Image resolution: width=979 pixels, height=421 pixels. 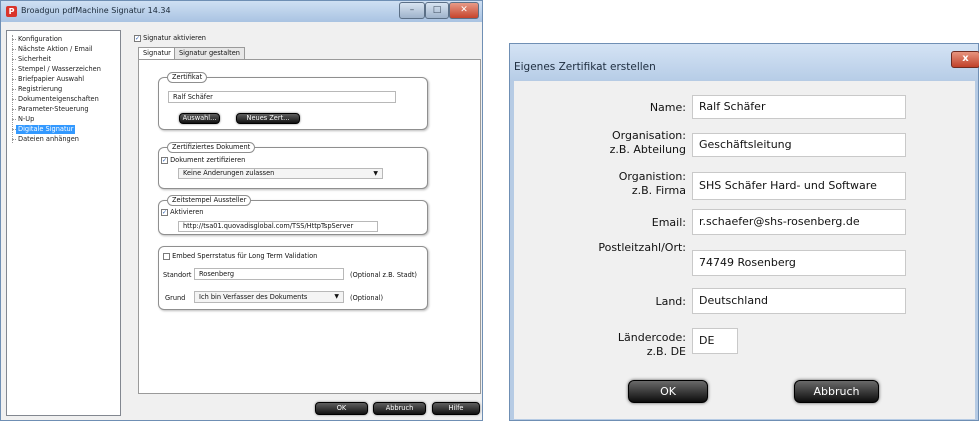 I want to click on tree-item-parameter-steuerung: Parameter-Steuerung, so click(x=53, y=109).